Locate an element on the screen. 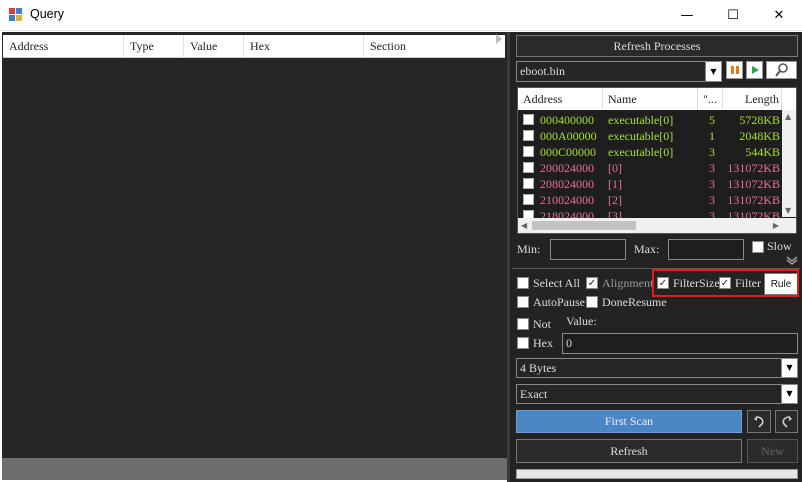 The width and height of the screenshot is (802, 482). play-icon is located at coordinates (754, 70).